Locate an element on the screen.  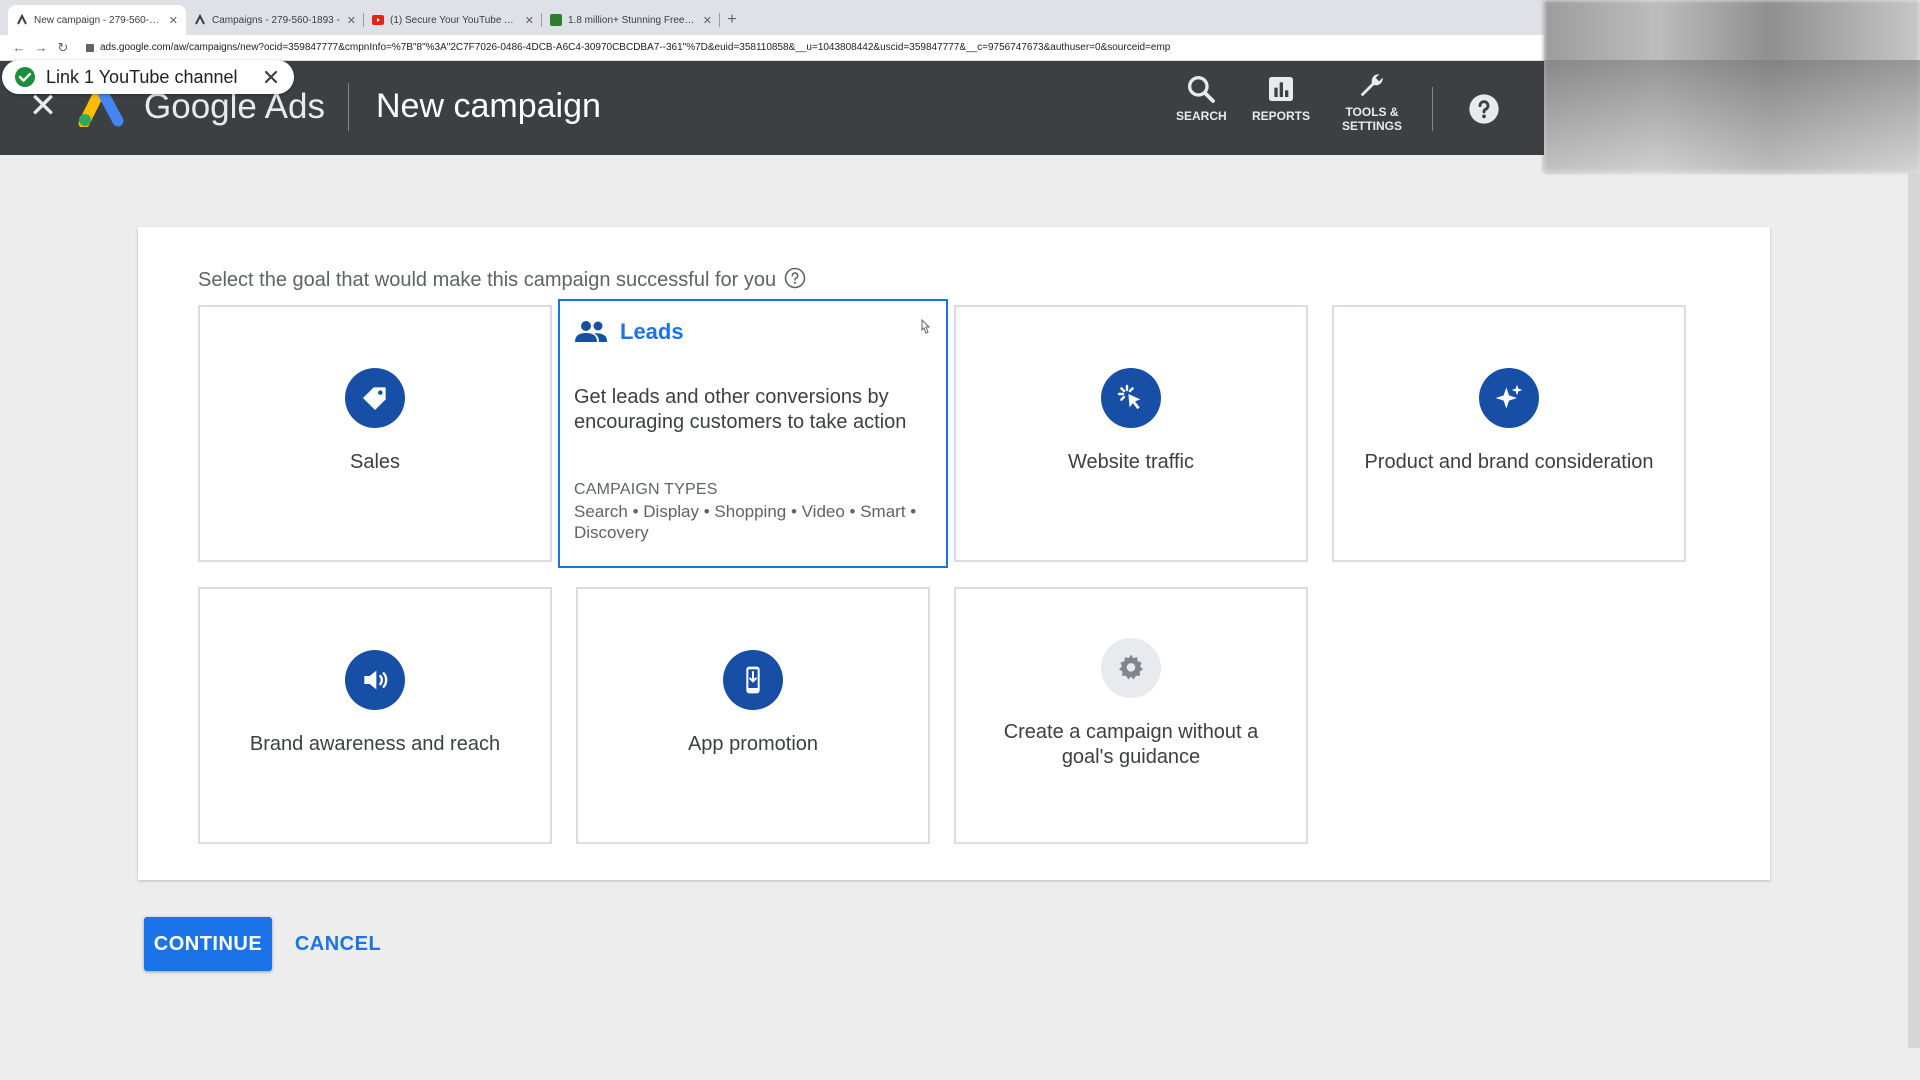
lock-icon is located at coordinates (90, 47).